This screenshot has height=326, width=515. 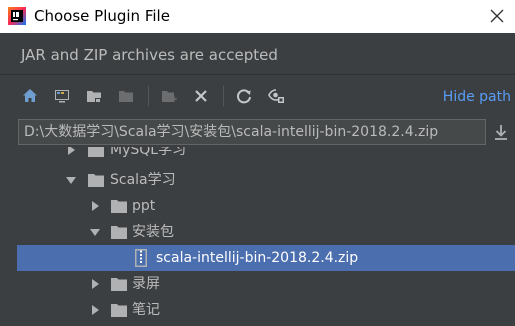 What do you see at coordinates (146, 310) in the screenshot?
I see `tree-item-label: 笔记` at bounding box center [146, 310].